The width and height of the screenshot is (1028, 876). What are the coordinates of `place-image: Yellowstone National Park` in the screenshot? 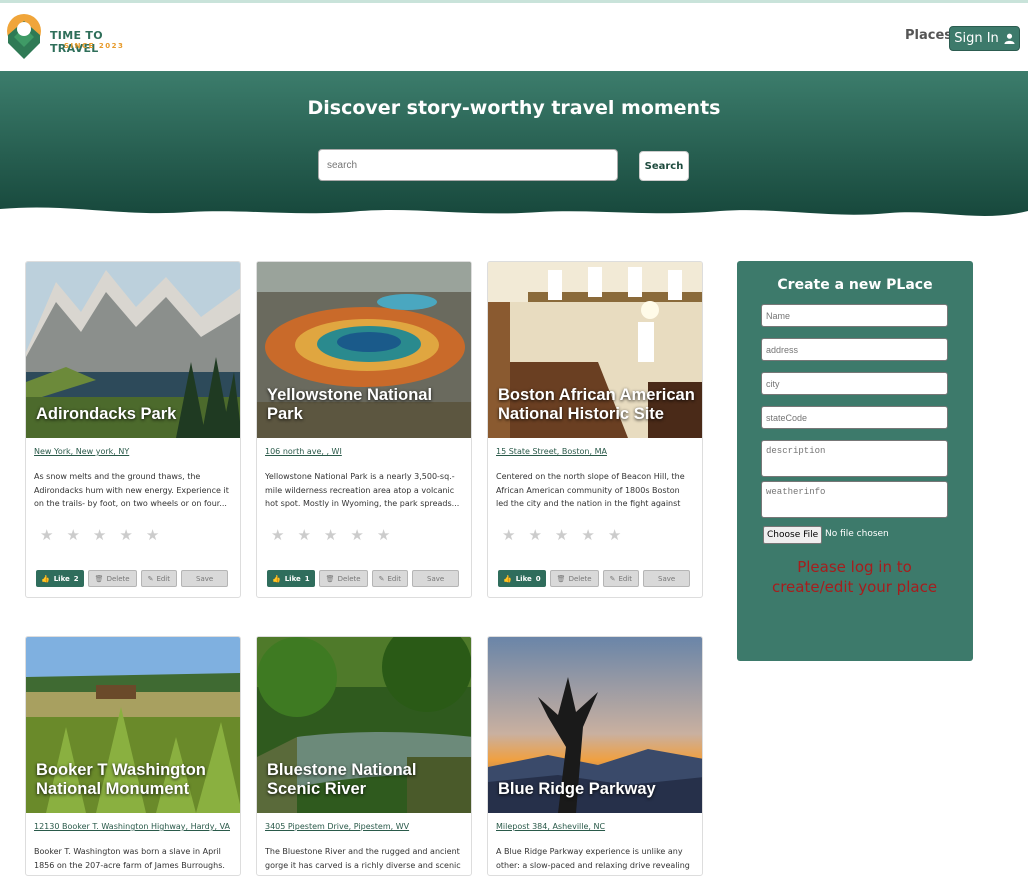 It's located at (364, 350).